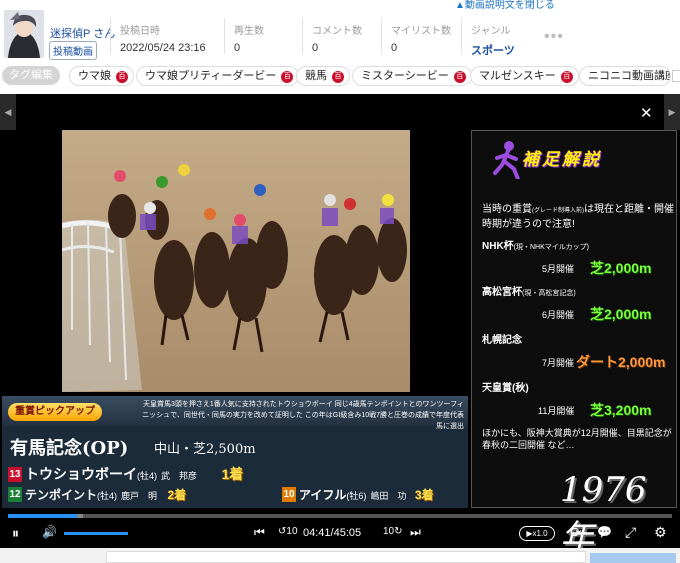 The height and width of the screenshot is (563, 680). What do you see at coordinates (346, 557) in the screenshot?
I see `comment-input` at bounding box center [346, 557].